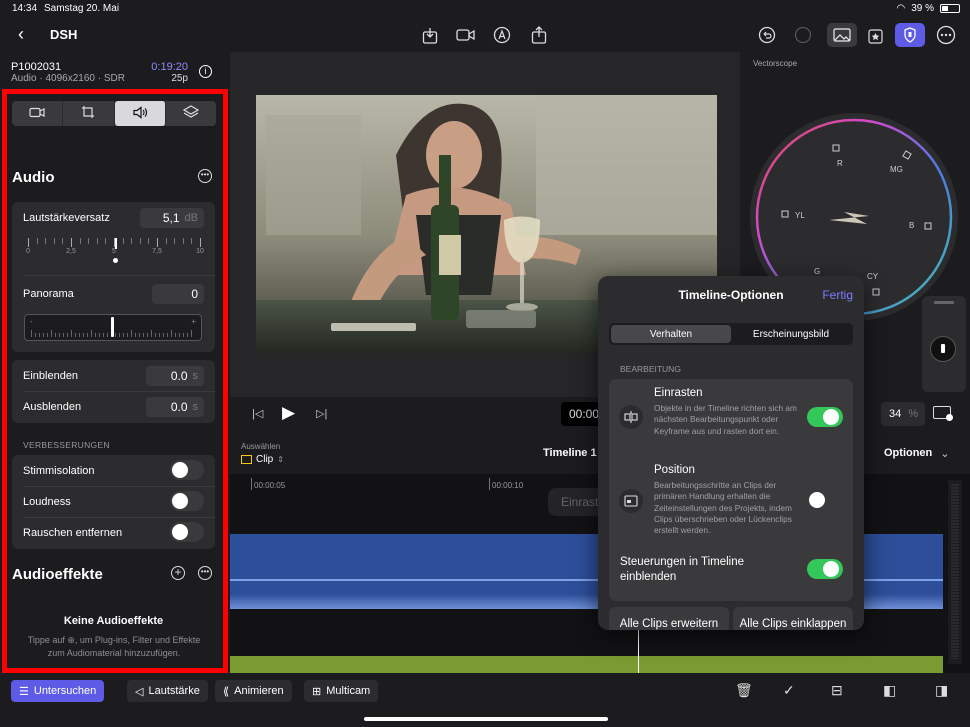 The width and height of the screenshot is (970, 727). I want to click on trash-icon: 🗑, so click(744, 690).